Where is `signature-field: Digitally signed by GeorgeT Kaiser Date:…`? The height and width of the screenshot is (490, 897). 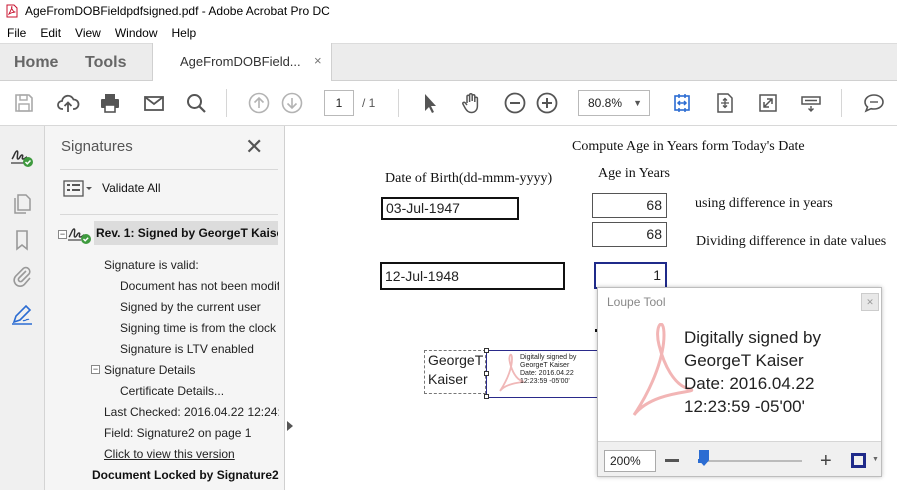 signature-field: Digitally signed by GeorgeT Kaiser Date:… is located at coordinates (541, 373).